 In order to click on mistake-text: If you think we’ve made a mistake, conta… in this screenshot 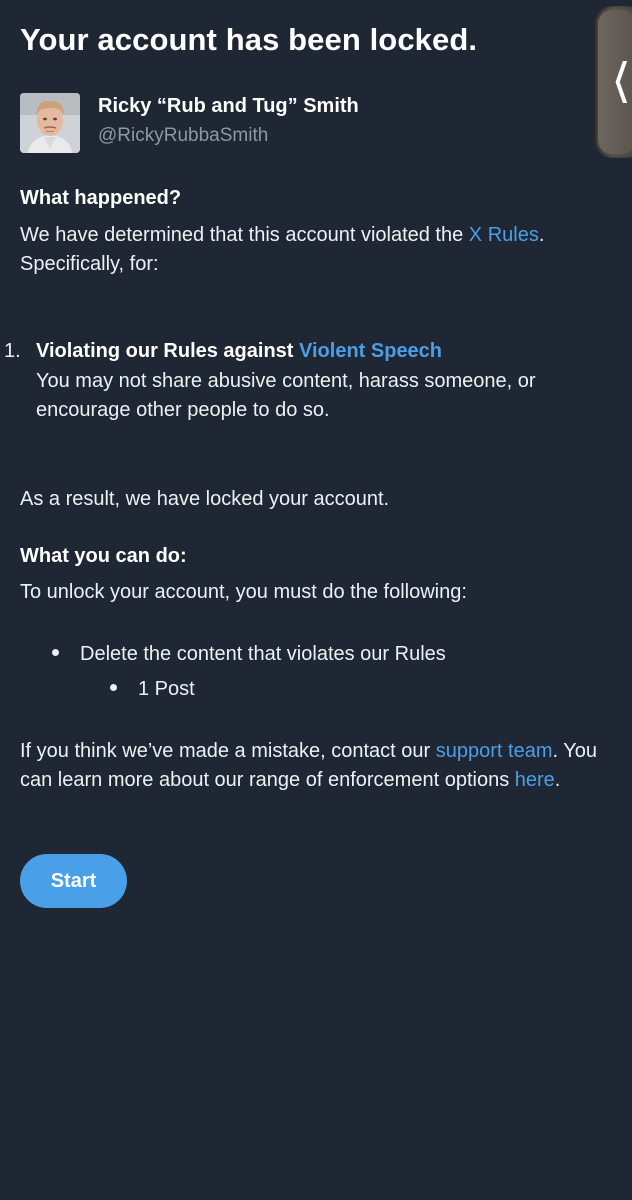, I will do `click(318, 766)`.